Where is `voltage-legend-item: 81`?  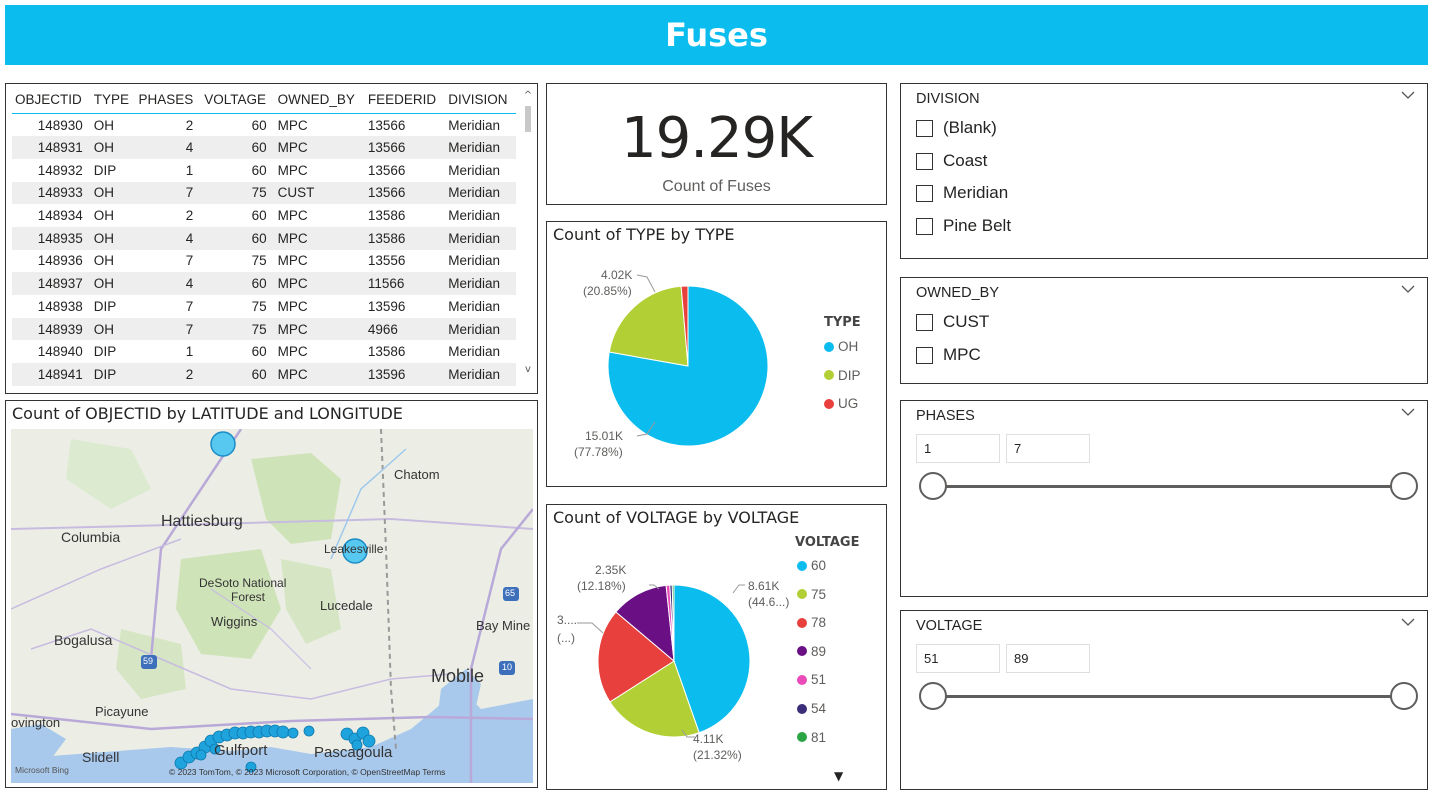 voltage-legend-item: 81 is located at coordinates (811, 737).